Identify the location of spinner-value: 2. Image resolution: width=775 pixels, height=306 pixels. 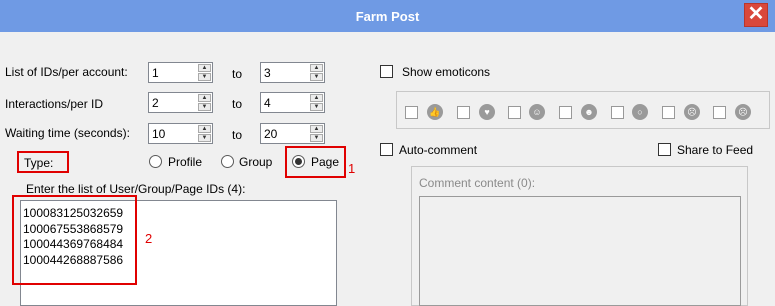
(155, 103).